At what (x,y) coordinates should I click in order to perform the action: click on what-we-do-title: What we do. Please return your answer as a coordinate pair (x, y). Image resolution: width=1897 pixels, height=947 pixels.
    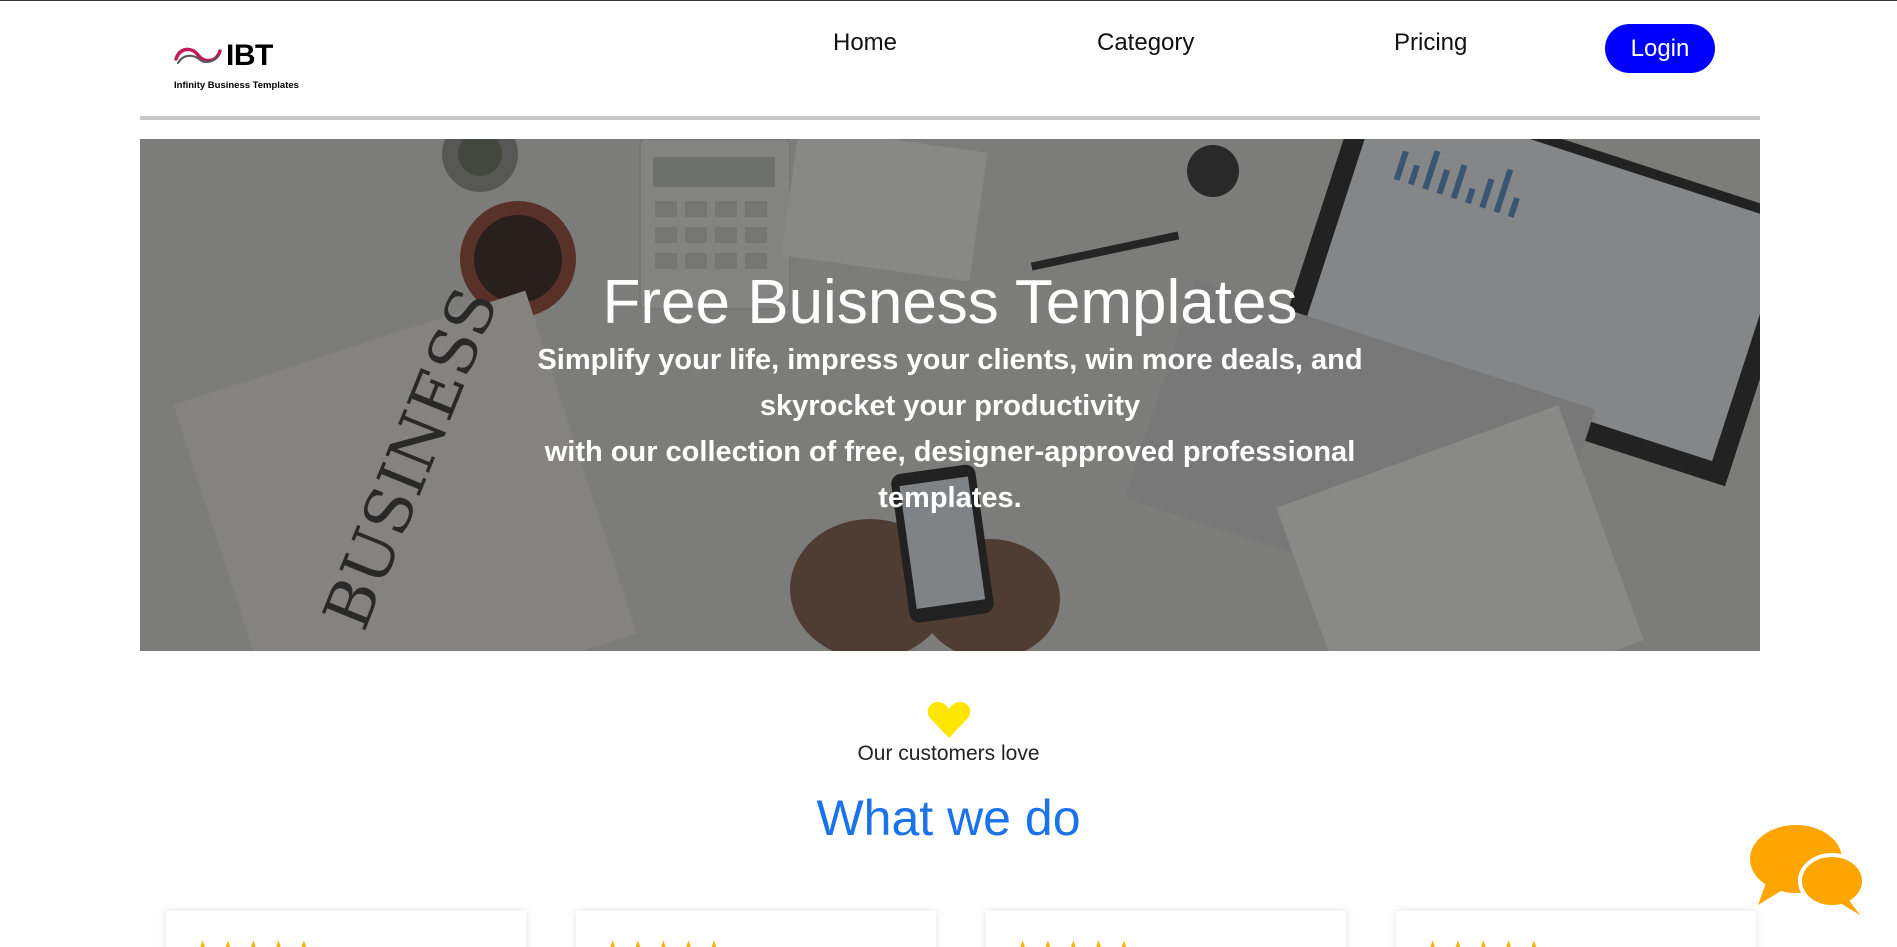
    Looking at the image, I should click on (948, 818).